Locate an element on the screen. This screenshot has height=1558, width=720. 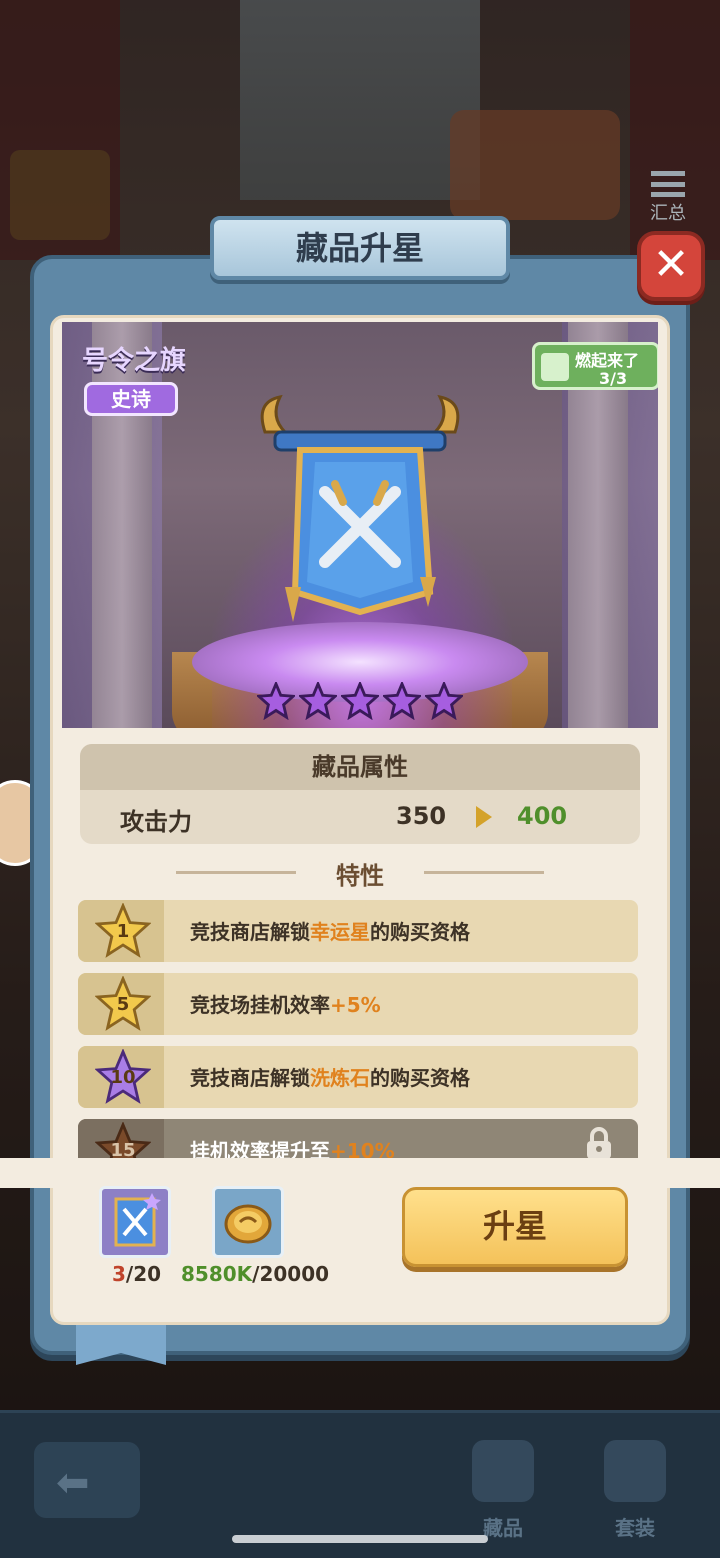
upgrade-star-button: 升星 is located at coordinates (515, 1227).